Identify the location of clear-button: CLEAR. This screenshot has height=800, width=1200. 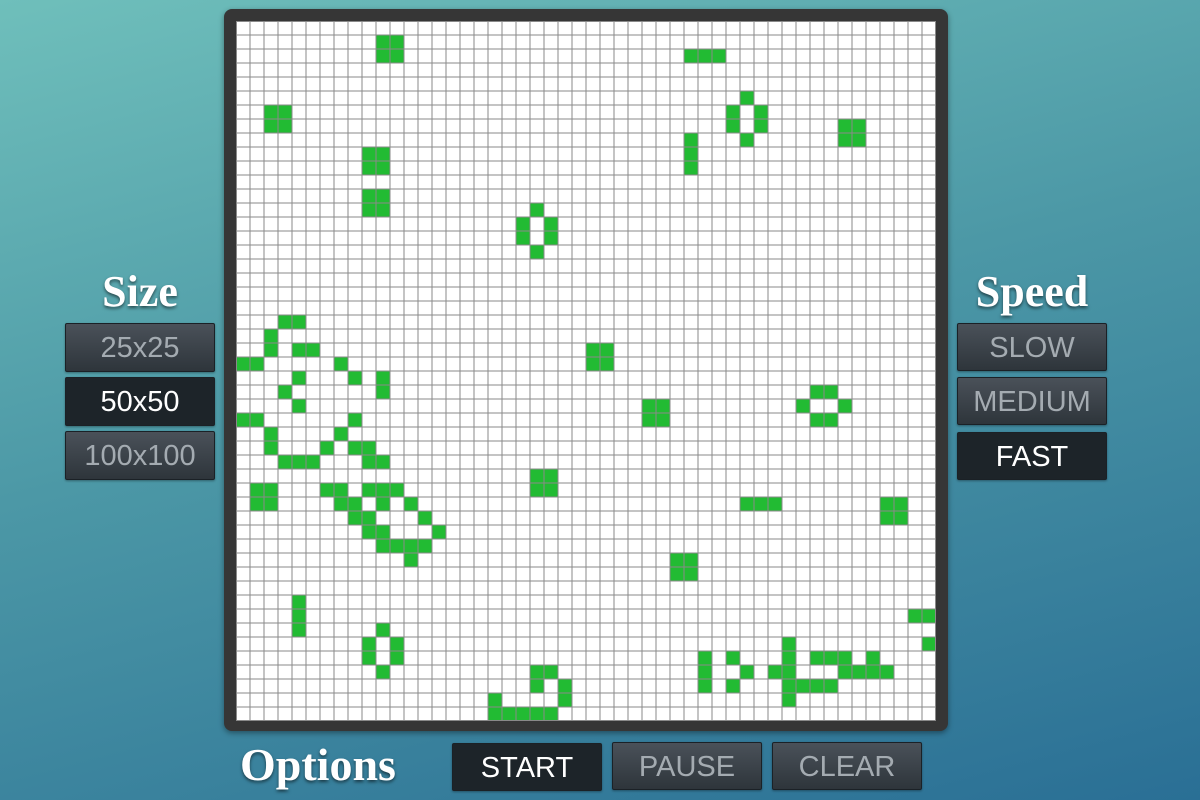
(847, 766).